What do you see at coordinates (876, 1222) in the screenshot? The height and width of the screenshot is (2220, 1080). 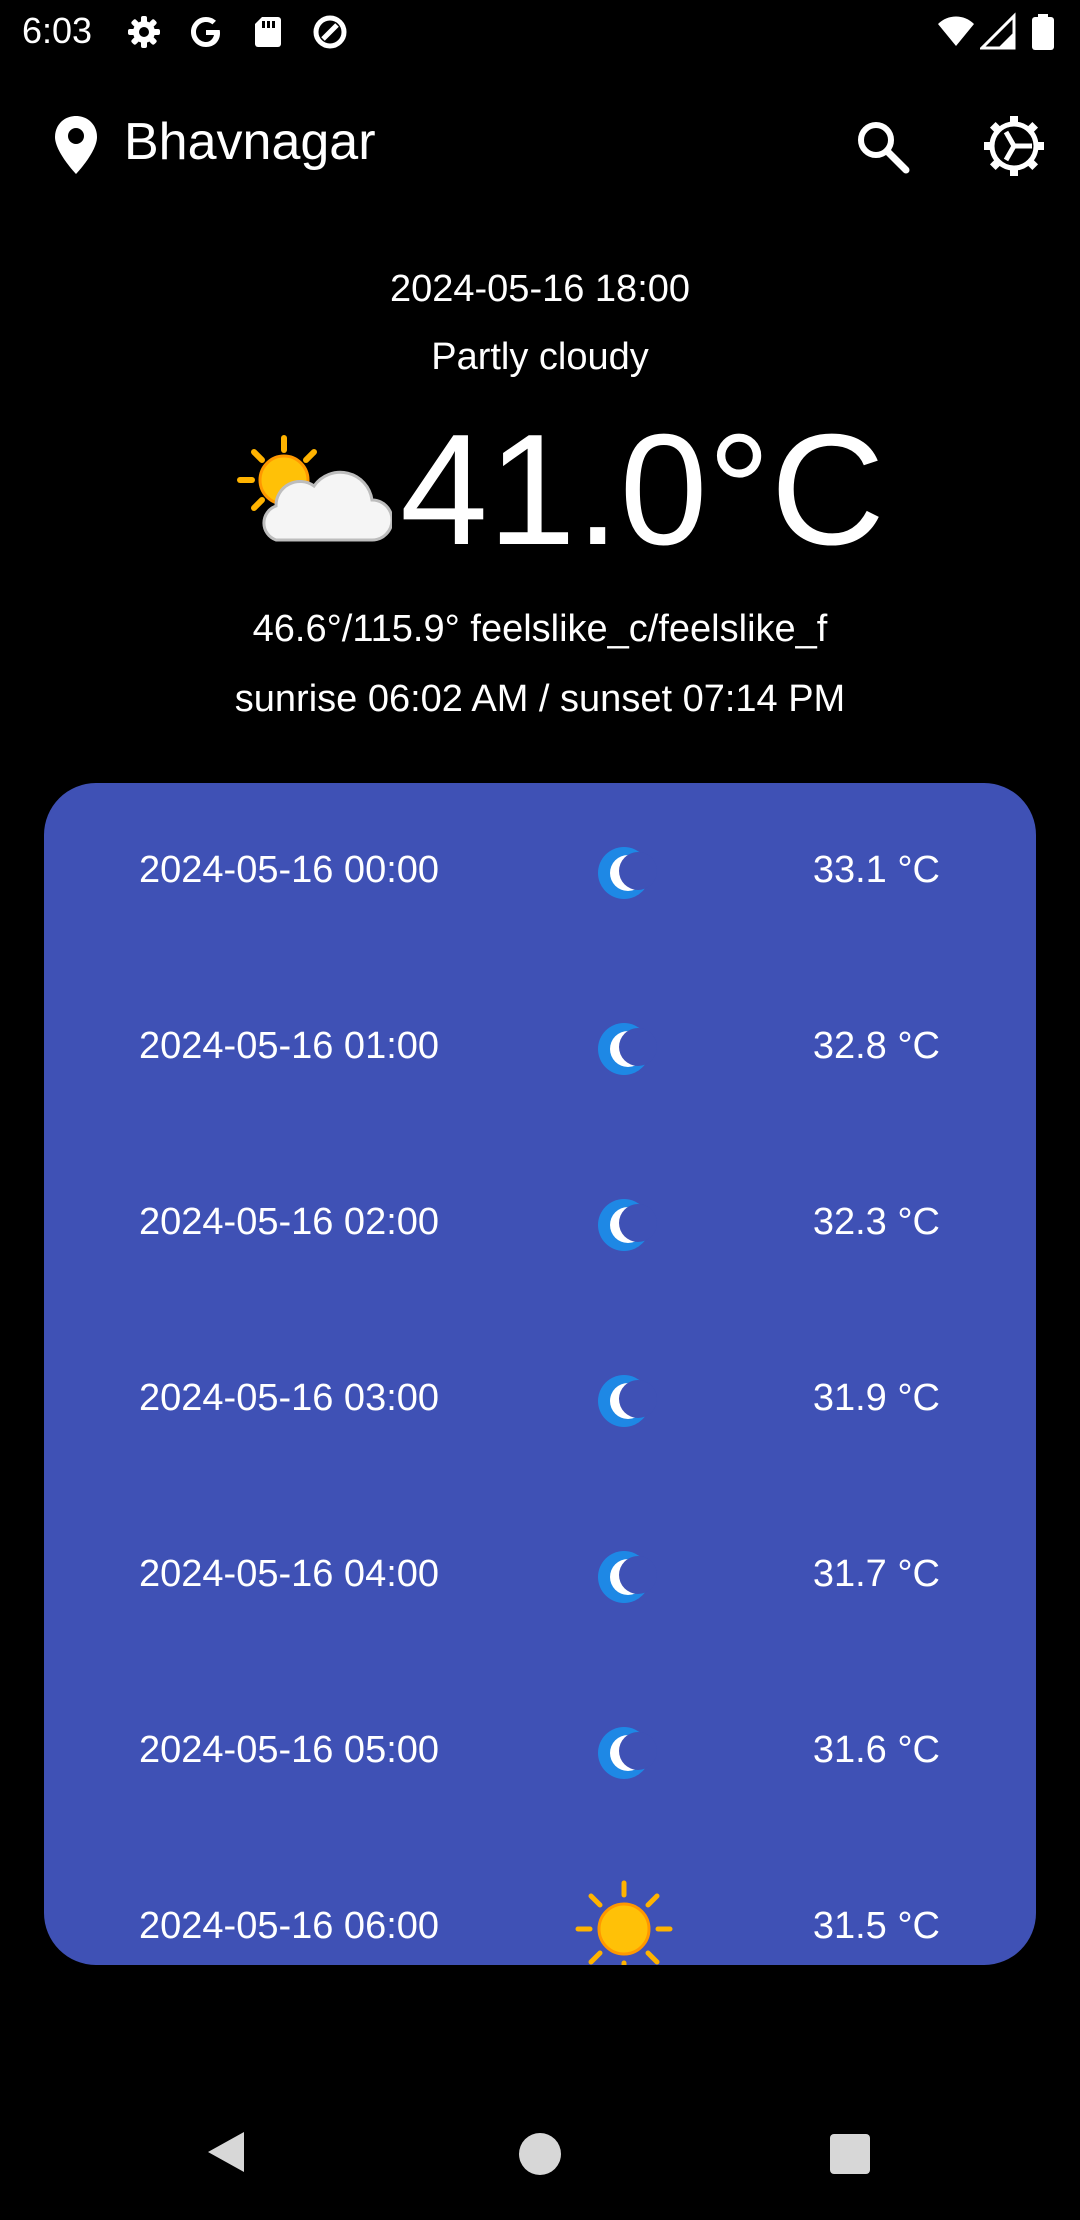 I see `forecast-temp: 32.3 °C` at bounding box center [876, 1222].